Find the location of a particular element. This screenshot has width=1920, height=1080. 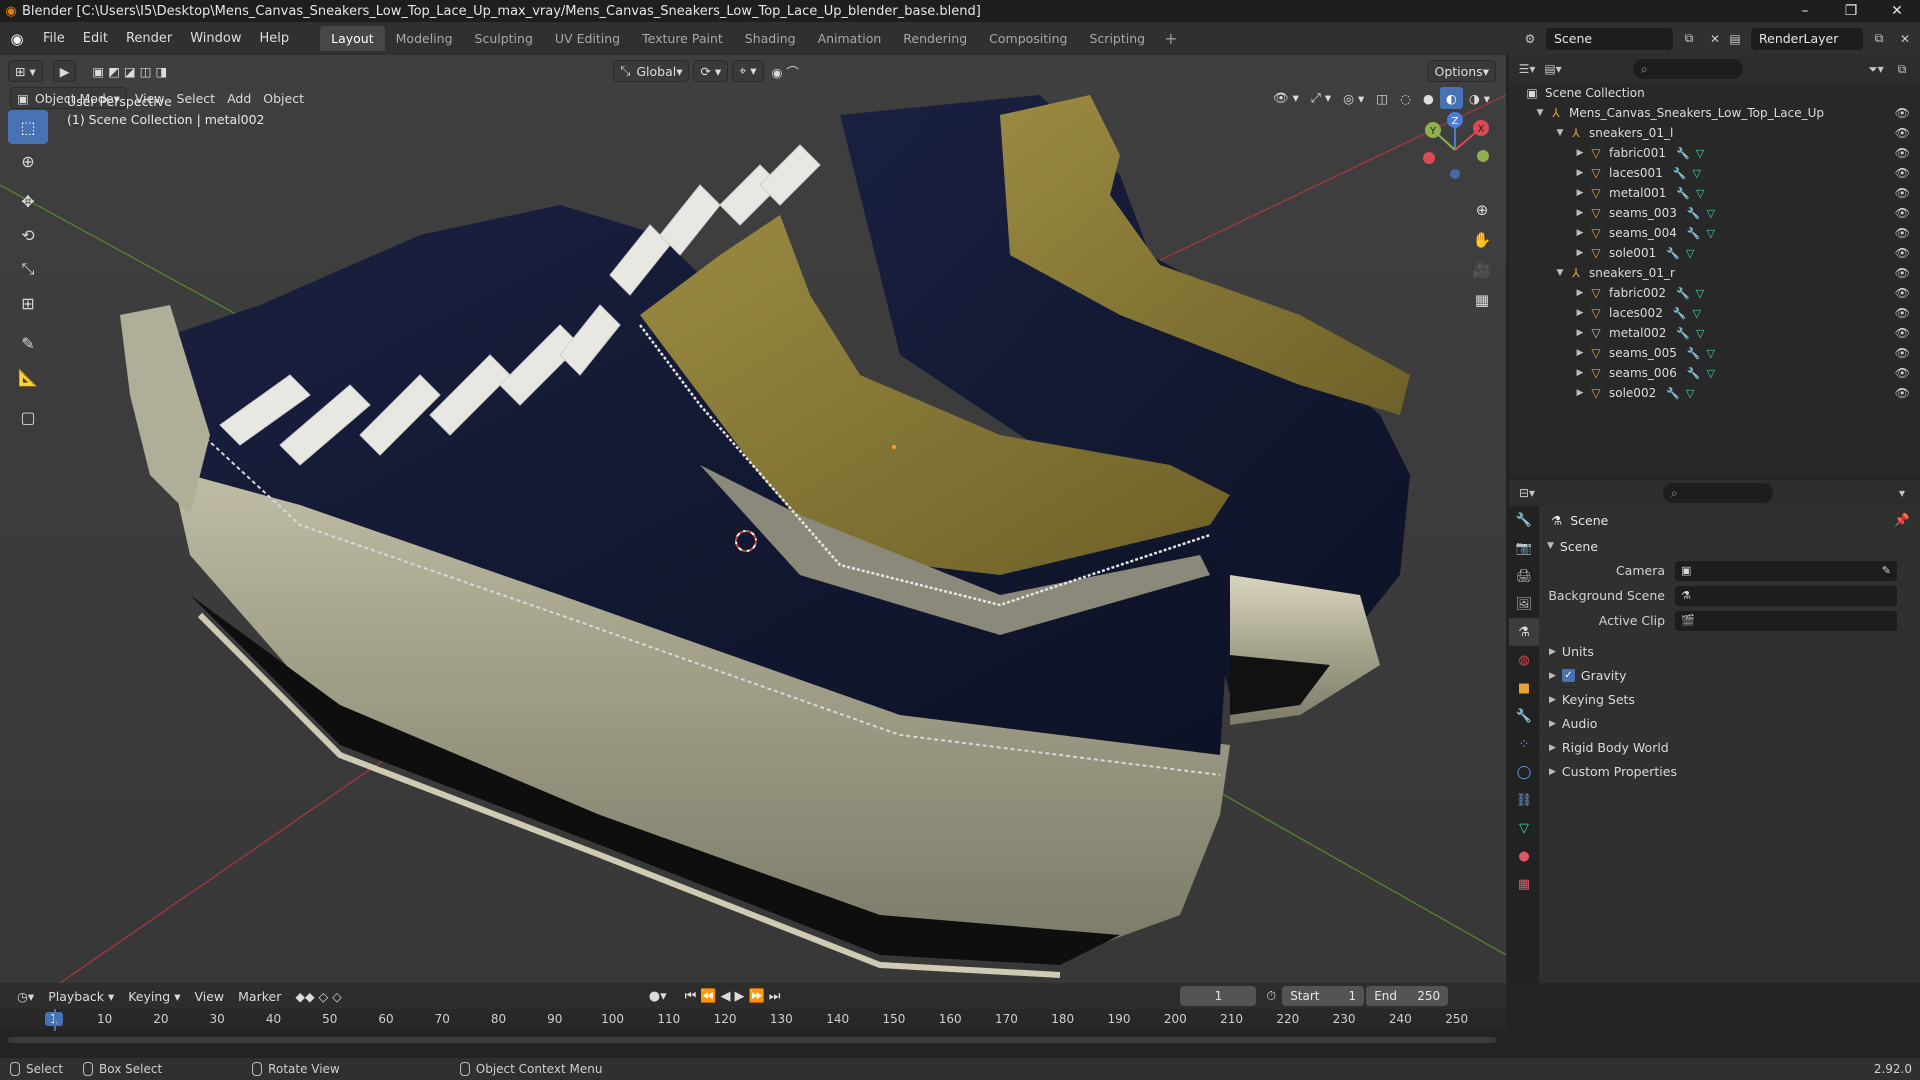

shading-solid-icon: ● is located at coordinates (1428, 98).